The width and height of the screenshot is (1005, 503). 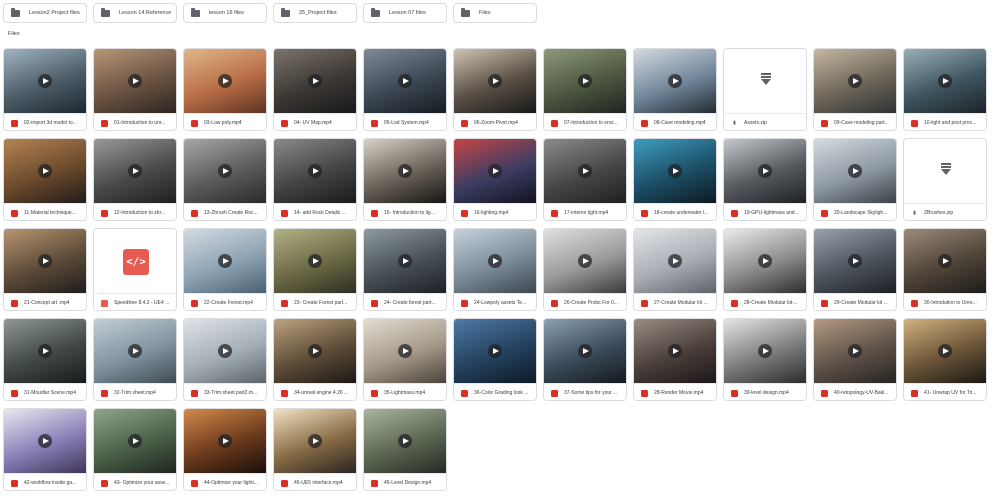 What do you see at coordinates (405, 449) in the screenshot?
I see `video-file-card: 45-Level Design.mp4` at bounding box center [405, 449].